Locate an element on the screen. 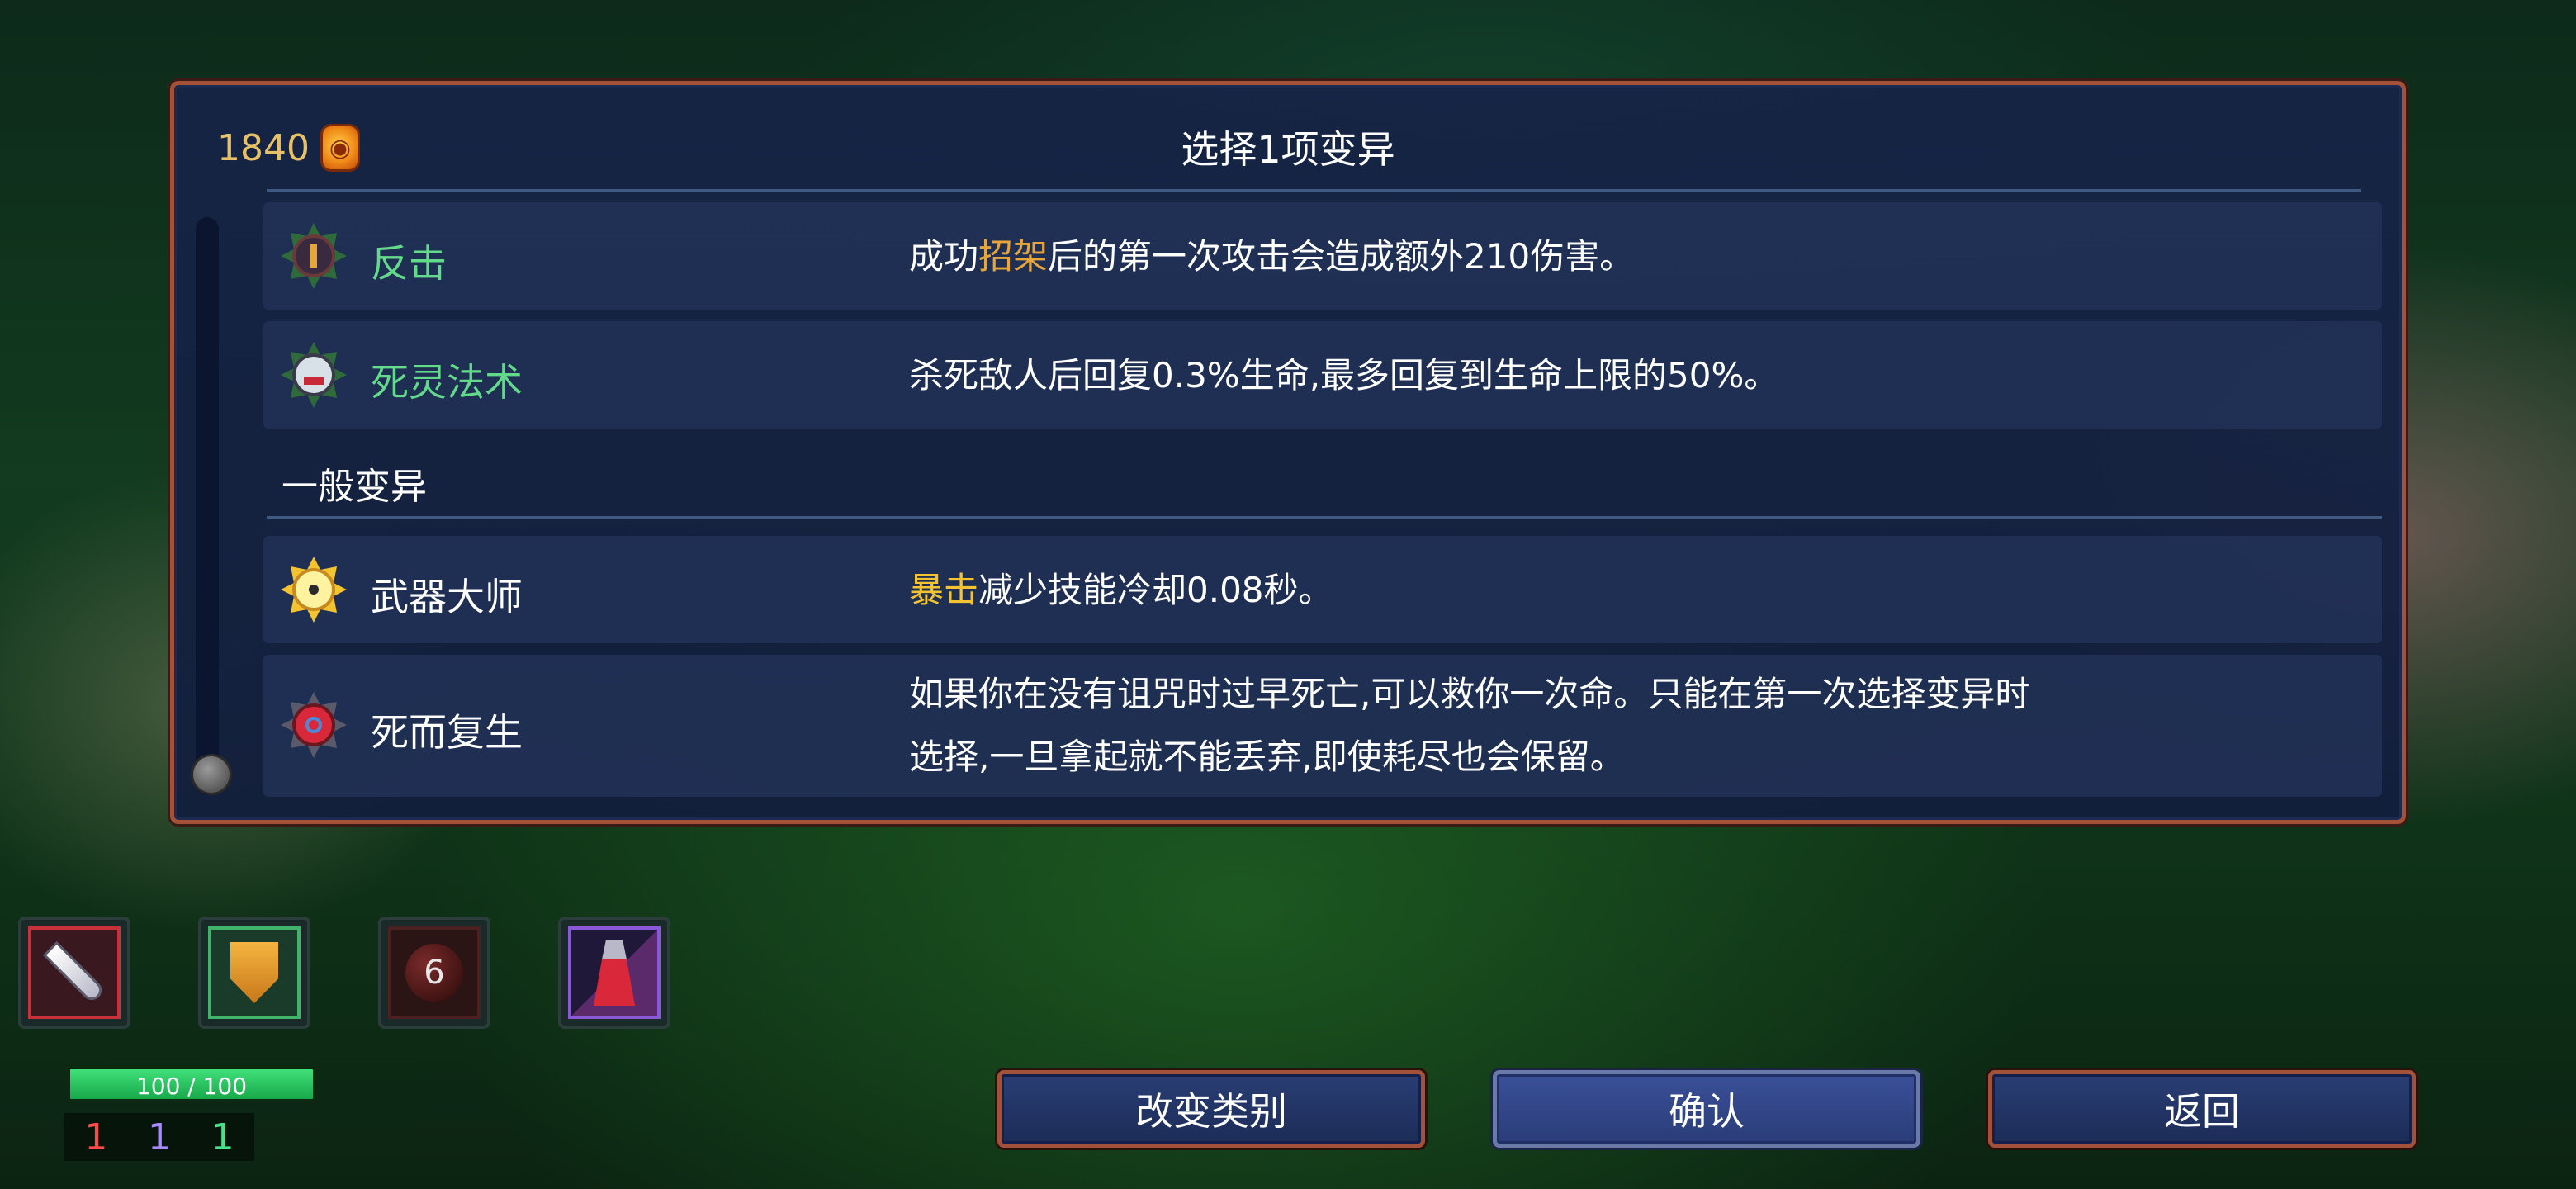 This screenshot has width=2576, height=1189. mutation-description: 杀死敌人后回复0.3%生命,最多回复到生命上限的50%。 is located at coordinates (1344, 375).